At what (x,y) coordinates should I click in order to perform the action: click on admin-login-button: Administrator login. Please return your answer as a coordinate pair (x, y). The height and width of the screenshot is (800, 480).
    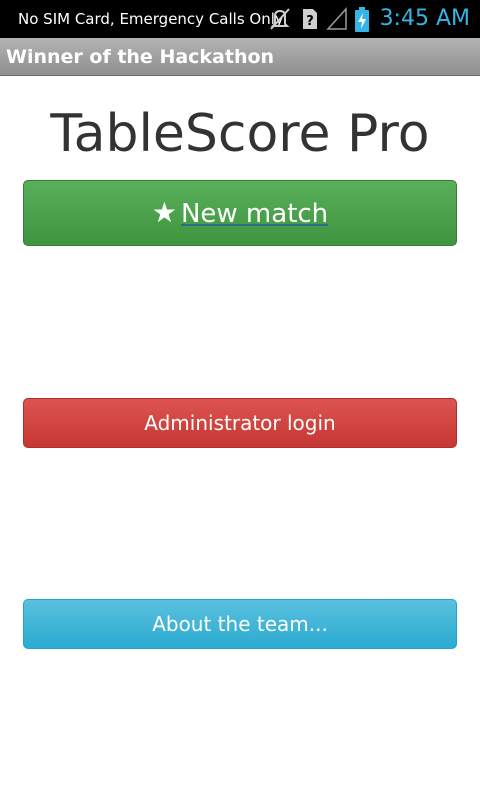
    Looking at the image, I should click on (240, 423).